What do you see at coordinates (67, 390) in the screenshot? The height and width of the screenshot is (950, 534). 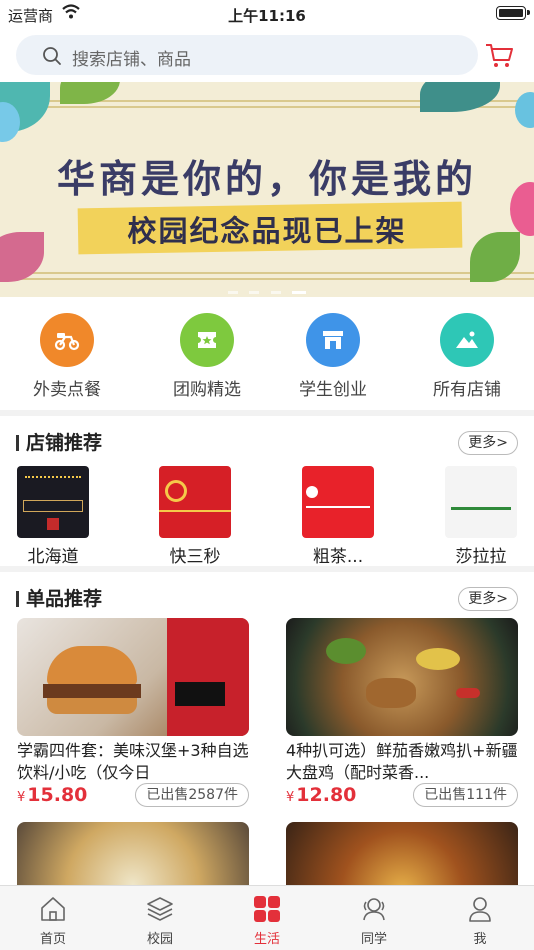 I see `category-label: 外卖点餐` at bounding box center [67, 390].